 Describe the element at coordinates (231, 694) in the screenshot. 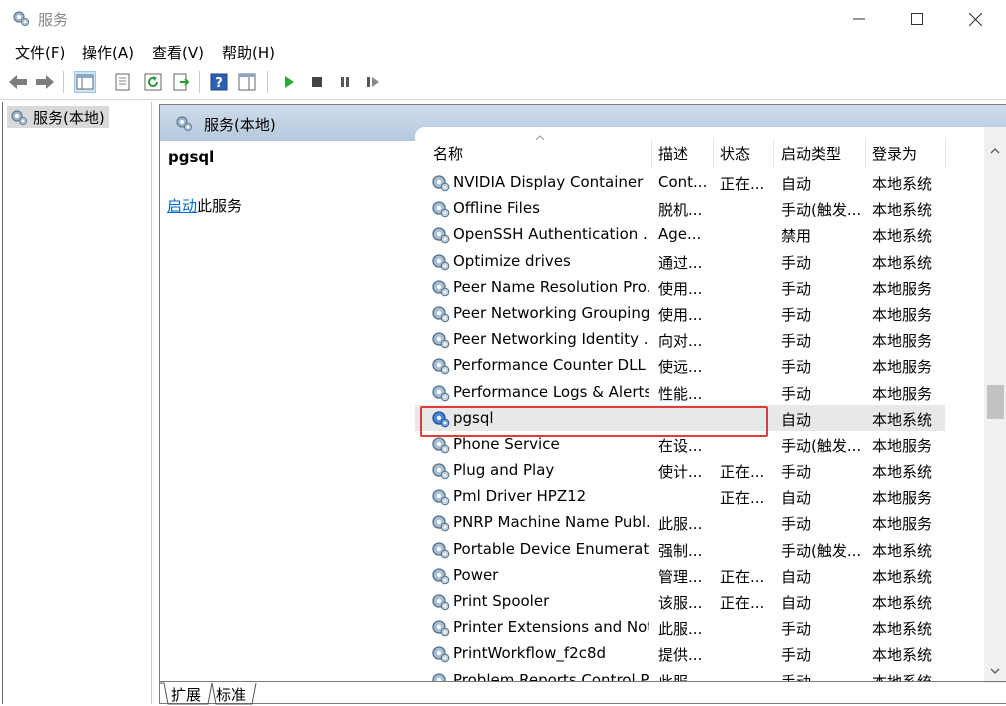

I see `tab-standard: 标准` at that location.